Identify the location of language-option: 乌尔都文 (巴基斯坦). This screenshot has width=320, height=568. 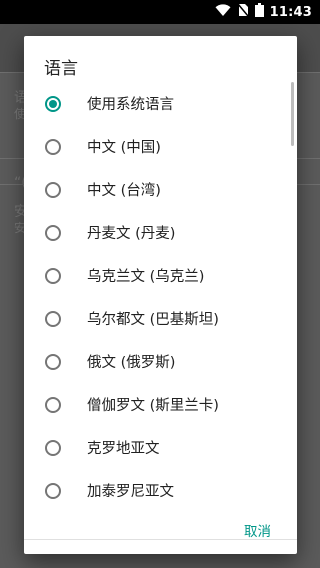
(160, 318).